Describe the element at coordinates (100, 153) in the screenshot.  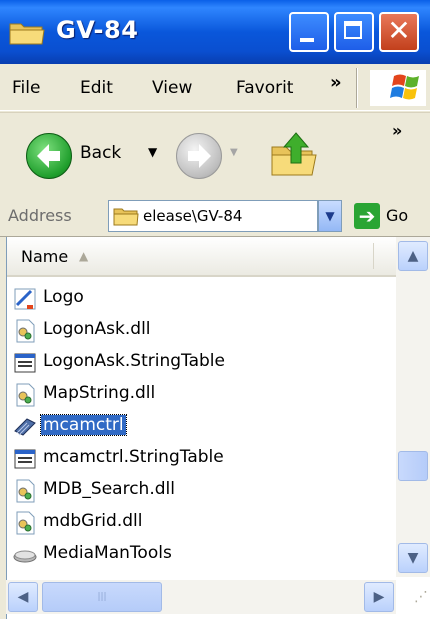
I see `back-button-label: Back` at that location.